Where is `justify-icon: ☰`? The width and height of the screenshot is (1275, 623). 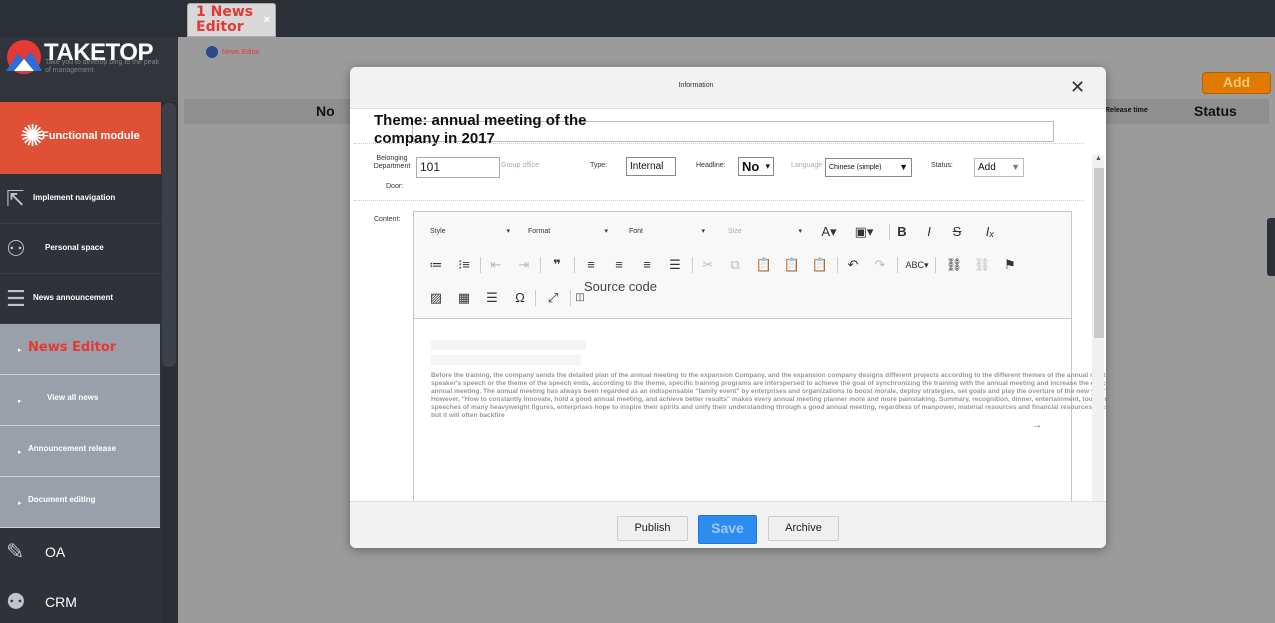
justify-icon: ☰ is located at coordinates (675, 265).